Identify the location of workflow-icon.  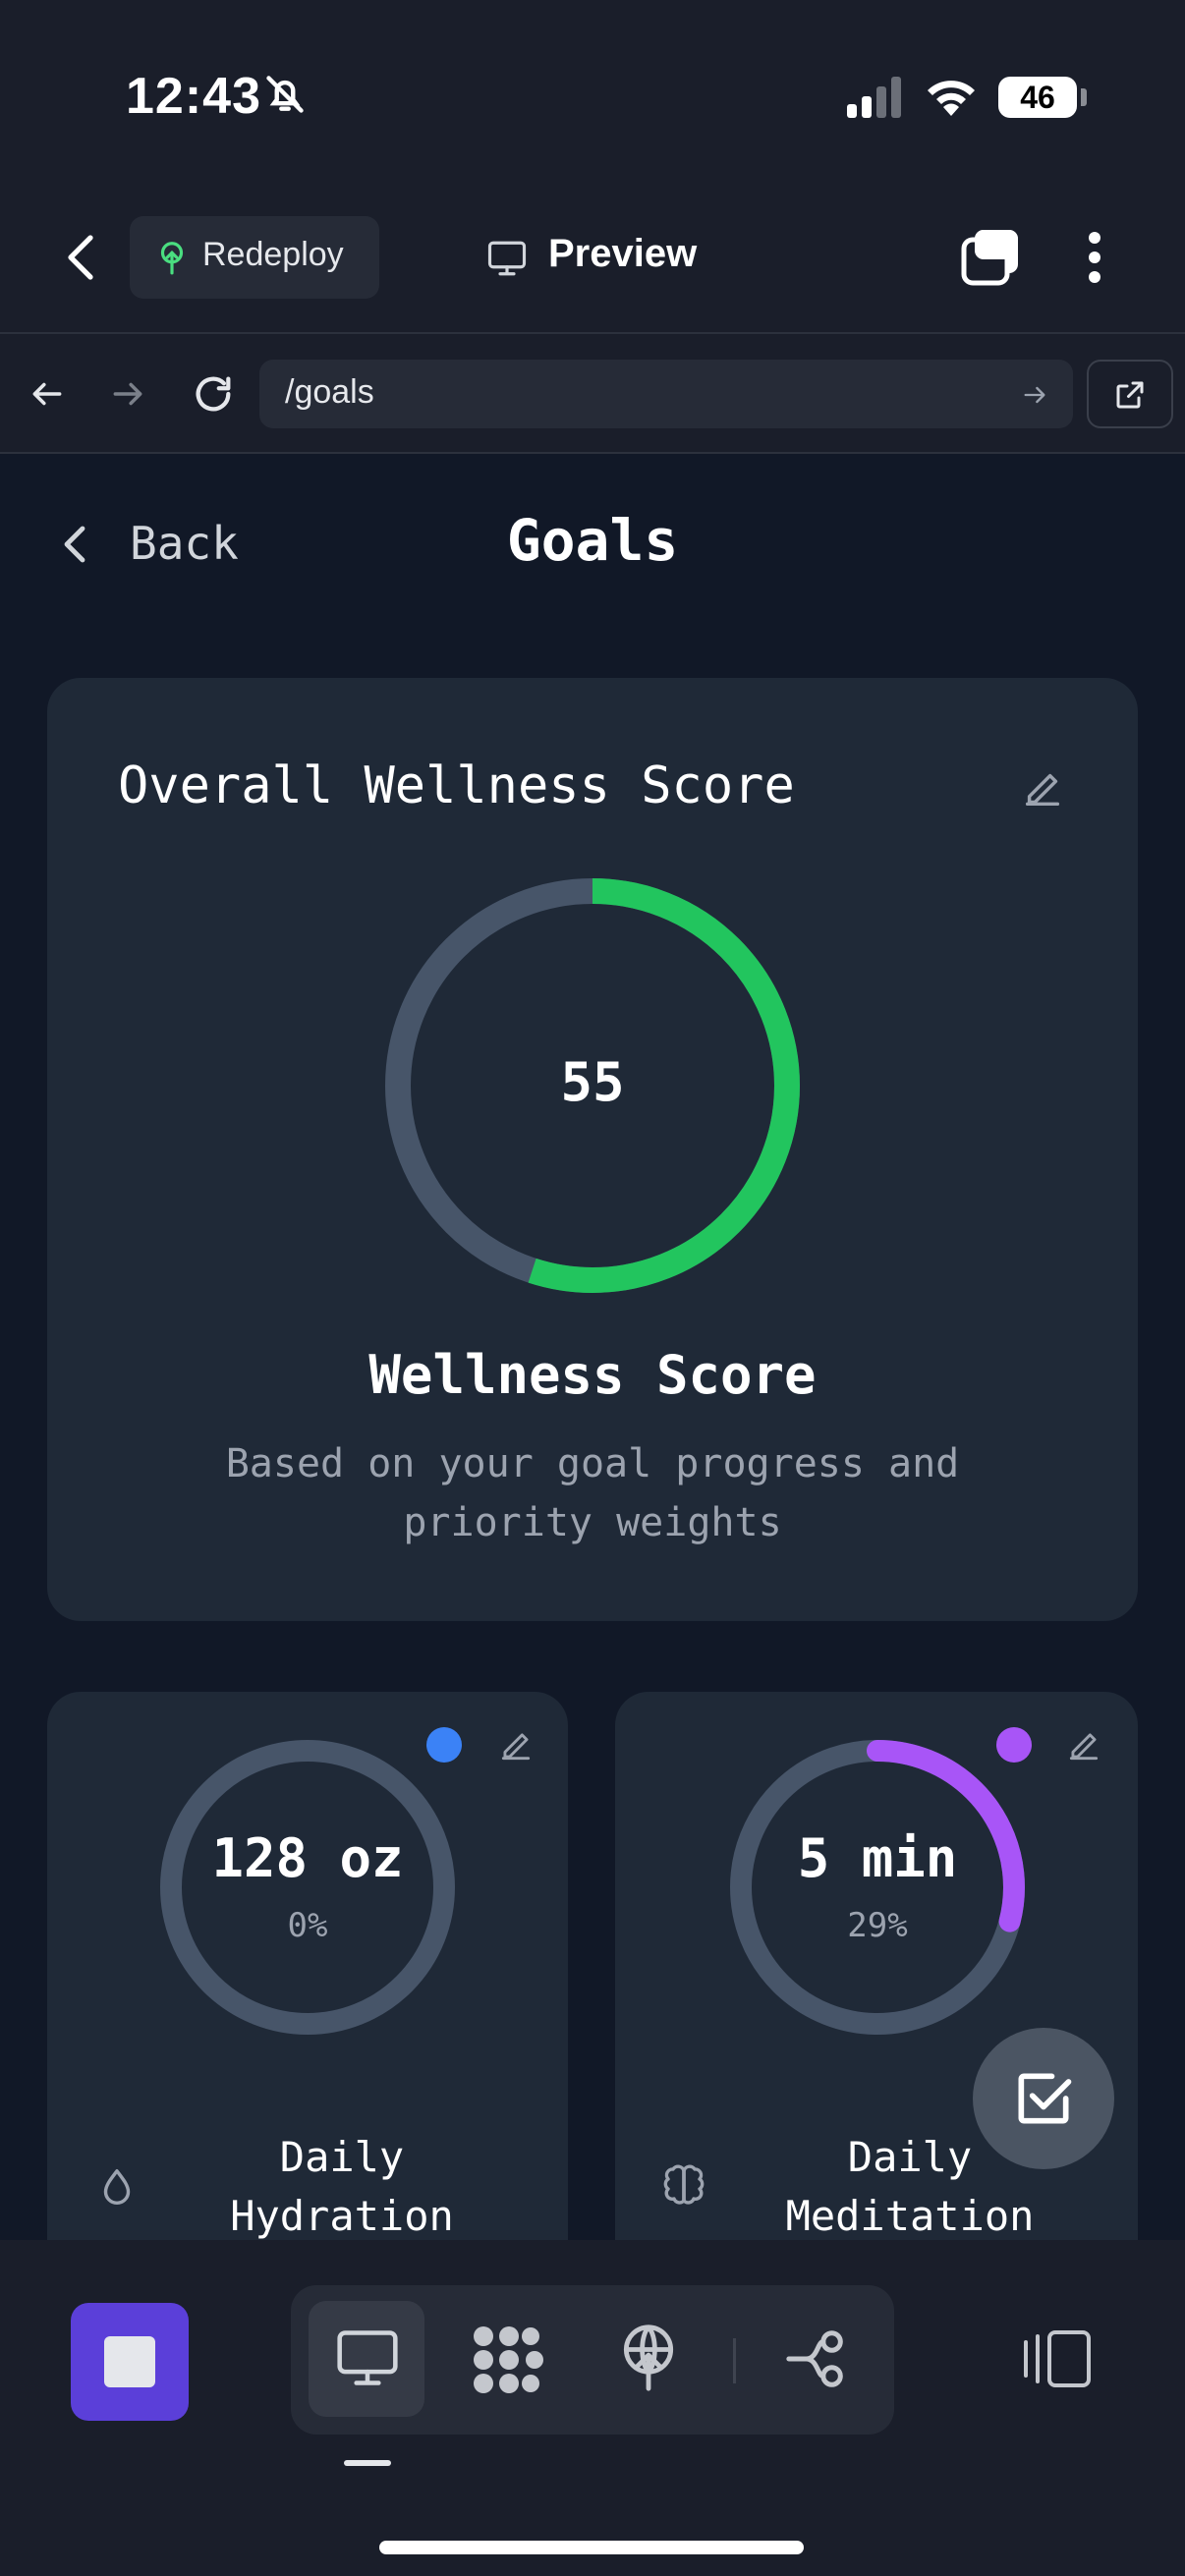
(817, 2358).